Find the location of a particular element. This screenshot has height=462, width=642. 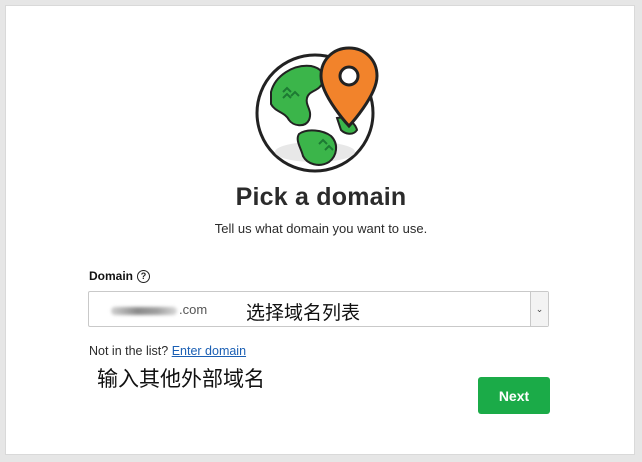

page-title: Pick a domain is located at coordinates (321, 197).